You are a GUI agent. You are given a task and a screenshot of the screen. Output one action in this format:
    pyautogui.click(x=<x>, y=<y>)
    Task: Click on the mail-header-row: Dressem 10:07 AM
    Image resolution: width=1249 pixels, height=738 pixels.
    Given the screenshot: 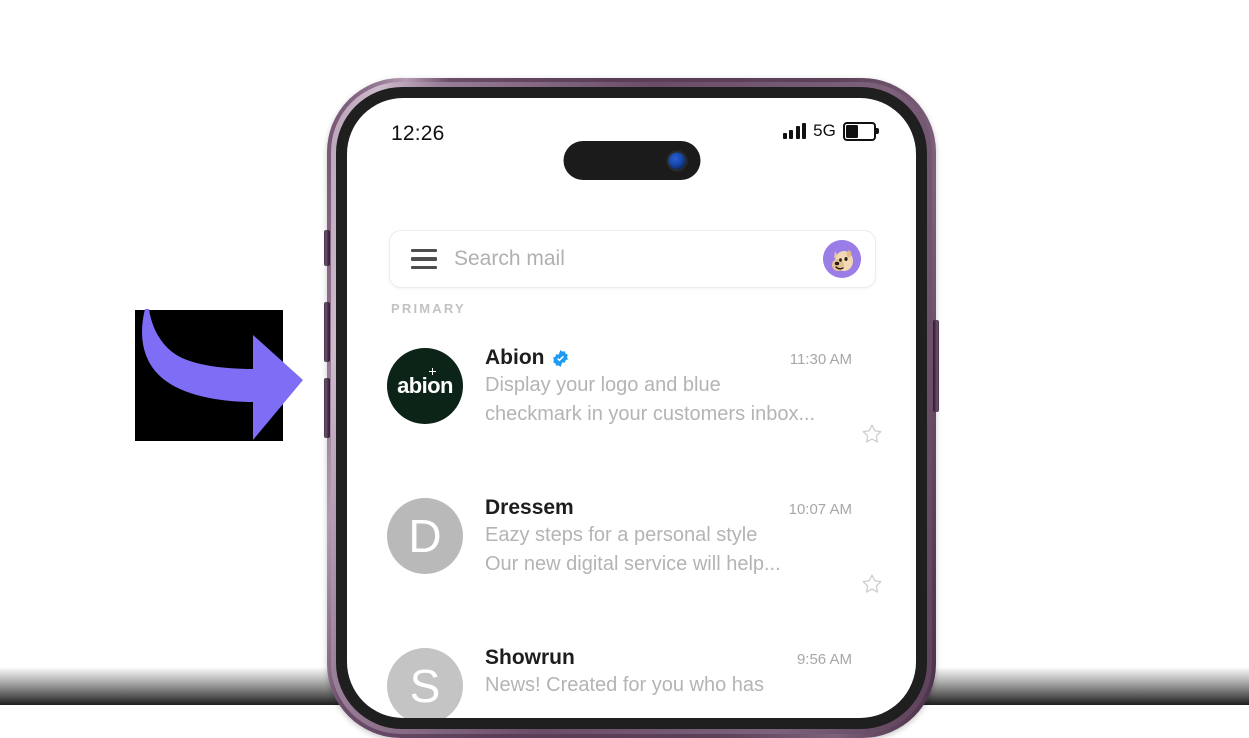 What is the action you would take?
    pyautogui.click(x=668, y=508)
    